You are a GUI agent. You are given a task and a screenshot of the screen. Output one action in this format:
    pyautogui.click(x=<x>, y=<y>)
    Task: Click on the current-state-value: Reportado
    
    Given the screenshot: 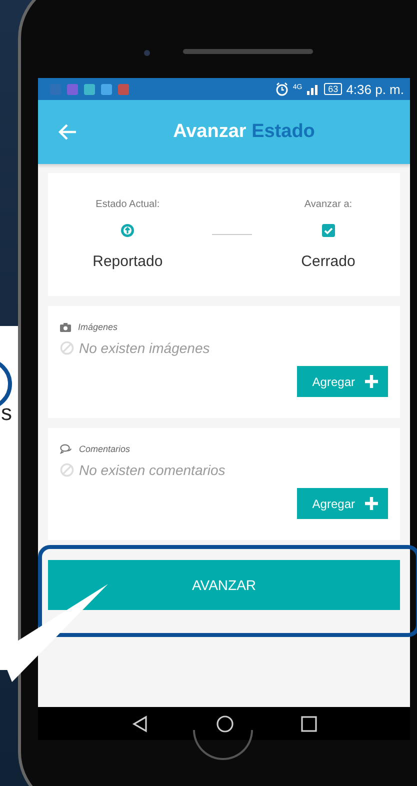 What is the action you would take?
    pyautogui.click(x=127, y=261)
    